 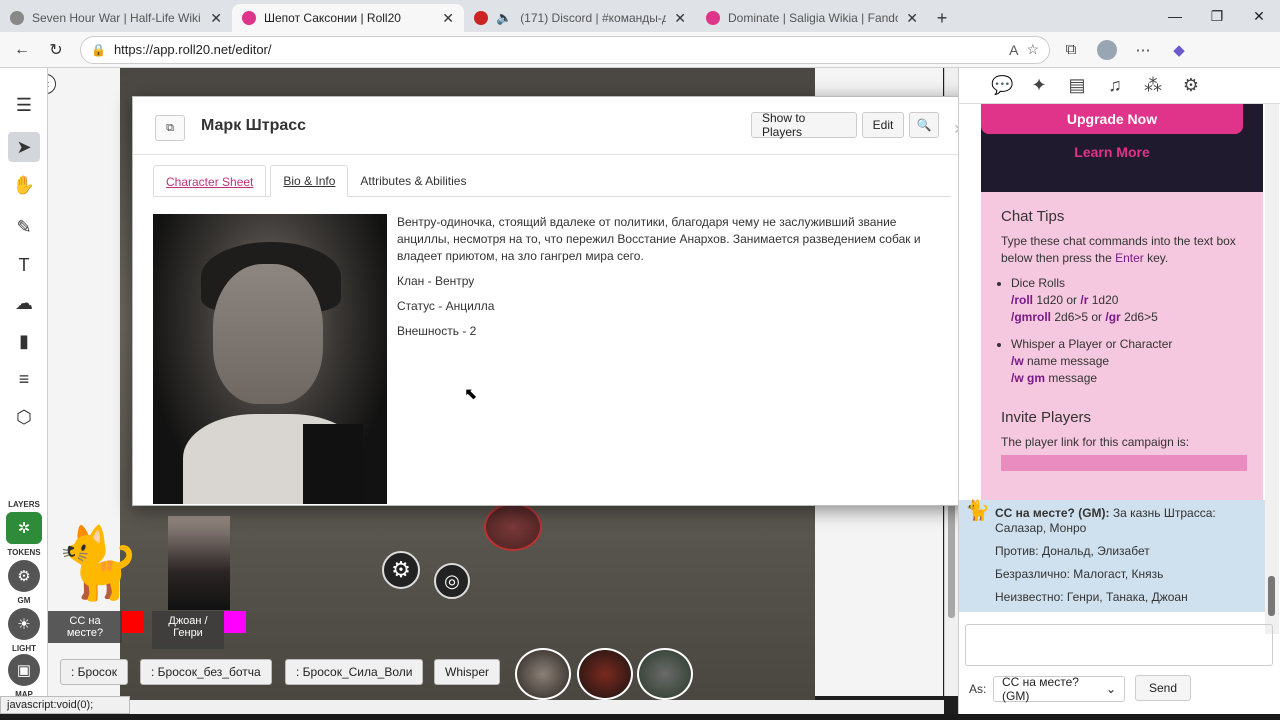 I want to click on invite-players-title: Invite Players, so click(x=1046, y=417).